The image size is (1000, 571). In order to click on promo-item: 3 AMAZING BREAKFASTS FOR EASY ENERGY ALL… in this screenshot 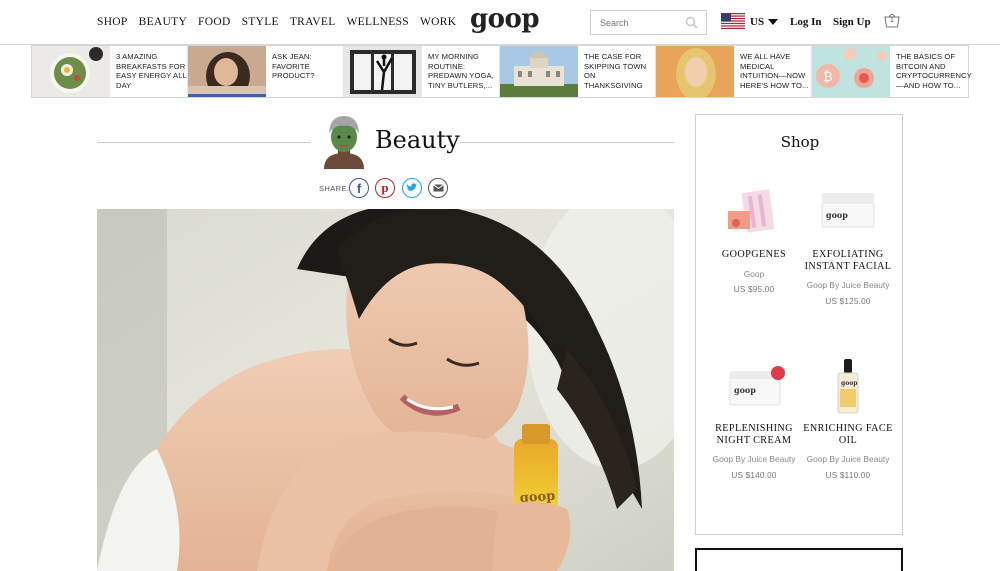, I will do `click(110, 71)`.